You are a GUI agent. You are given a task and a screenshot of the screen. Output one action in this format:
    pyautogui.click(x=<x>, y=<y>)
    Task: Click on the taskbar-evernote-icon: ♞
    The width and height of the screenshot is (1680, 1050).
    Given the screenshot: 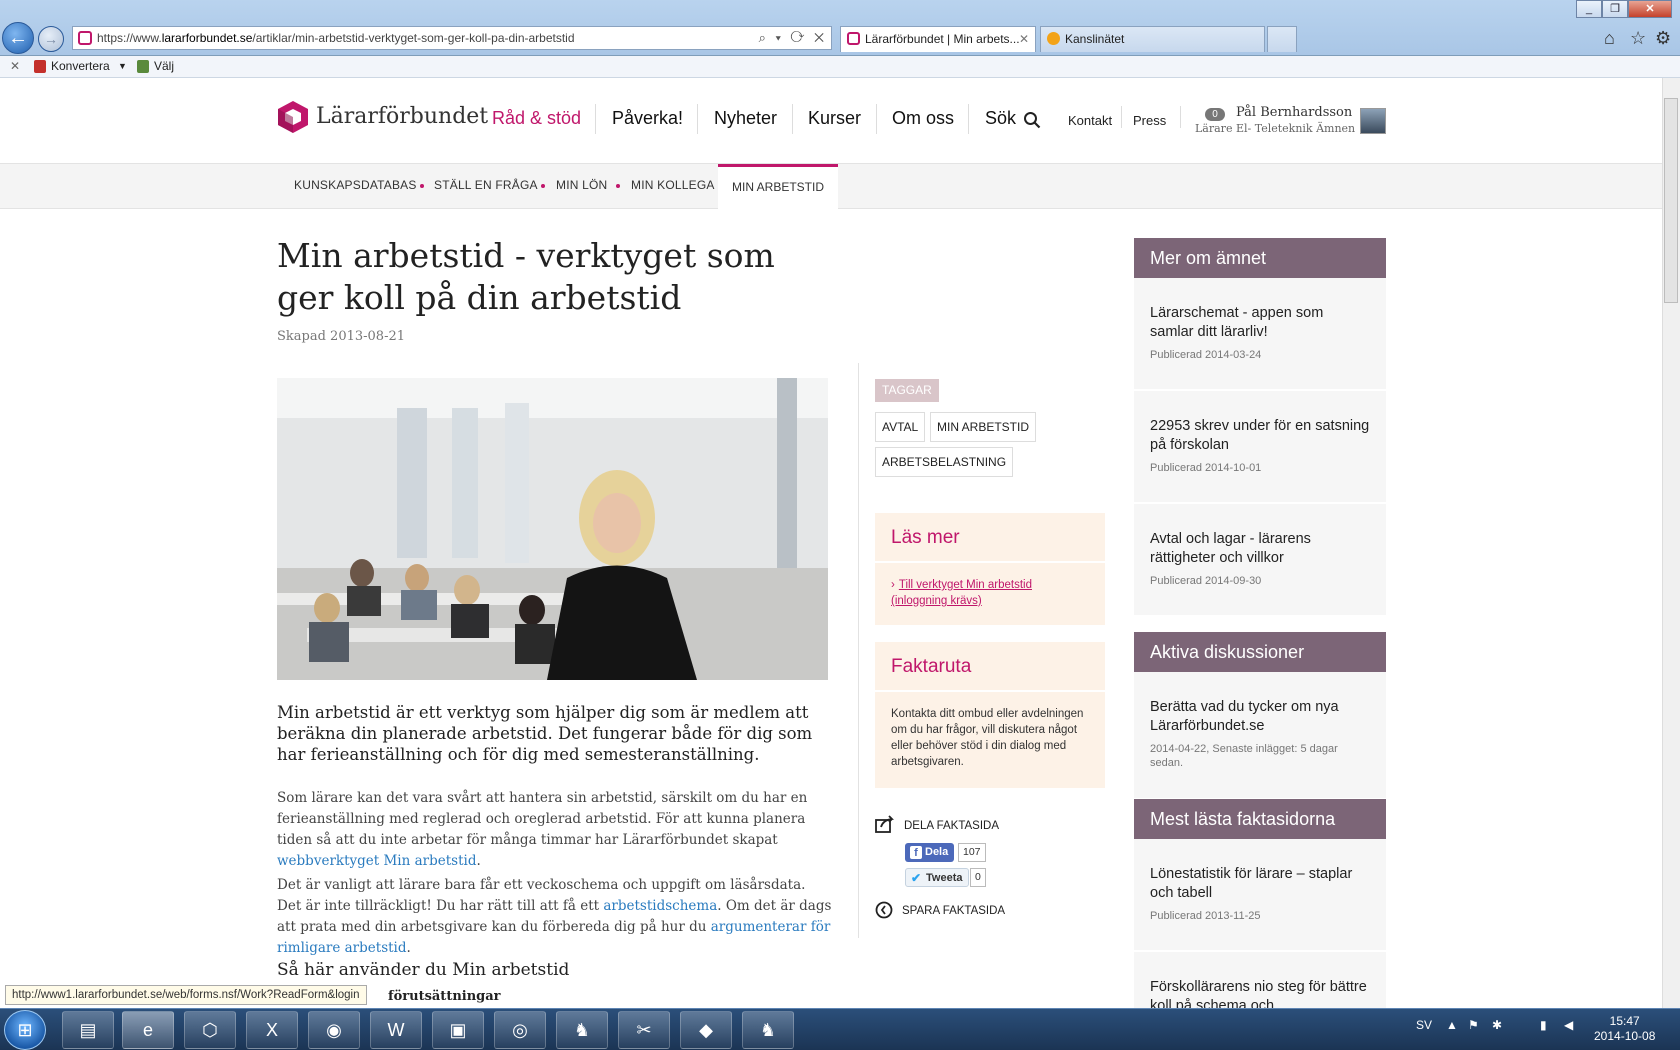 What is the action you would take?
    pyautogui.click(x=582, y=1030)
    